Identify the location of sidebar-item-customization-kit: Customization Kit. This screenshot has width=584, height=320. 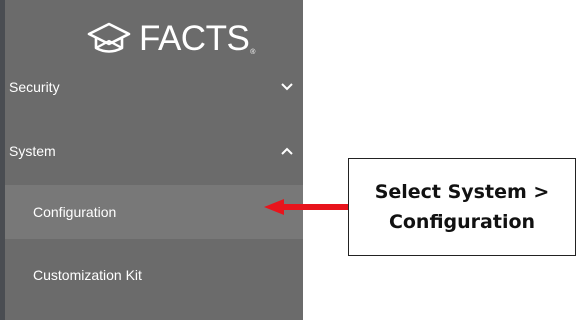
(154, 275).